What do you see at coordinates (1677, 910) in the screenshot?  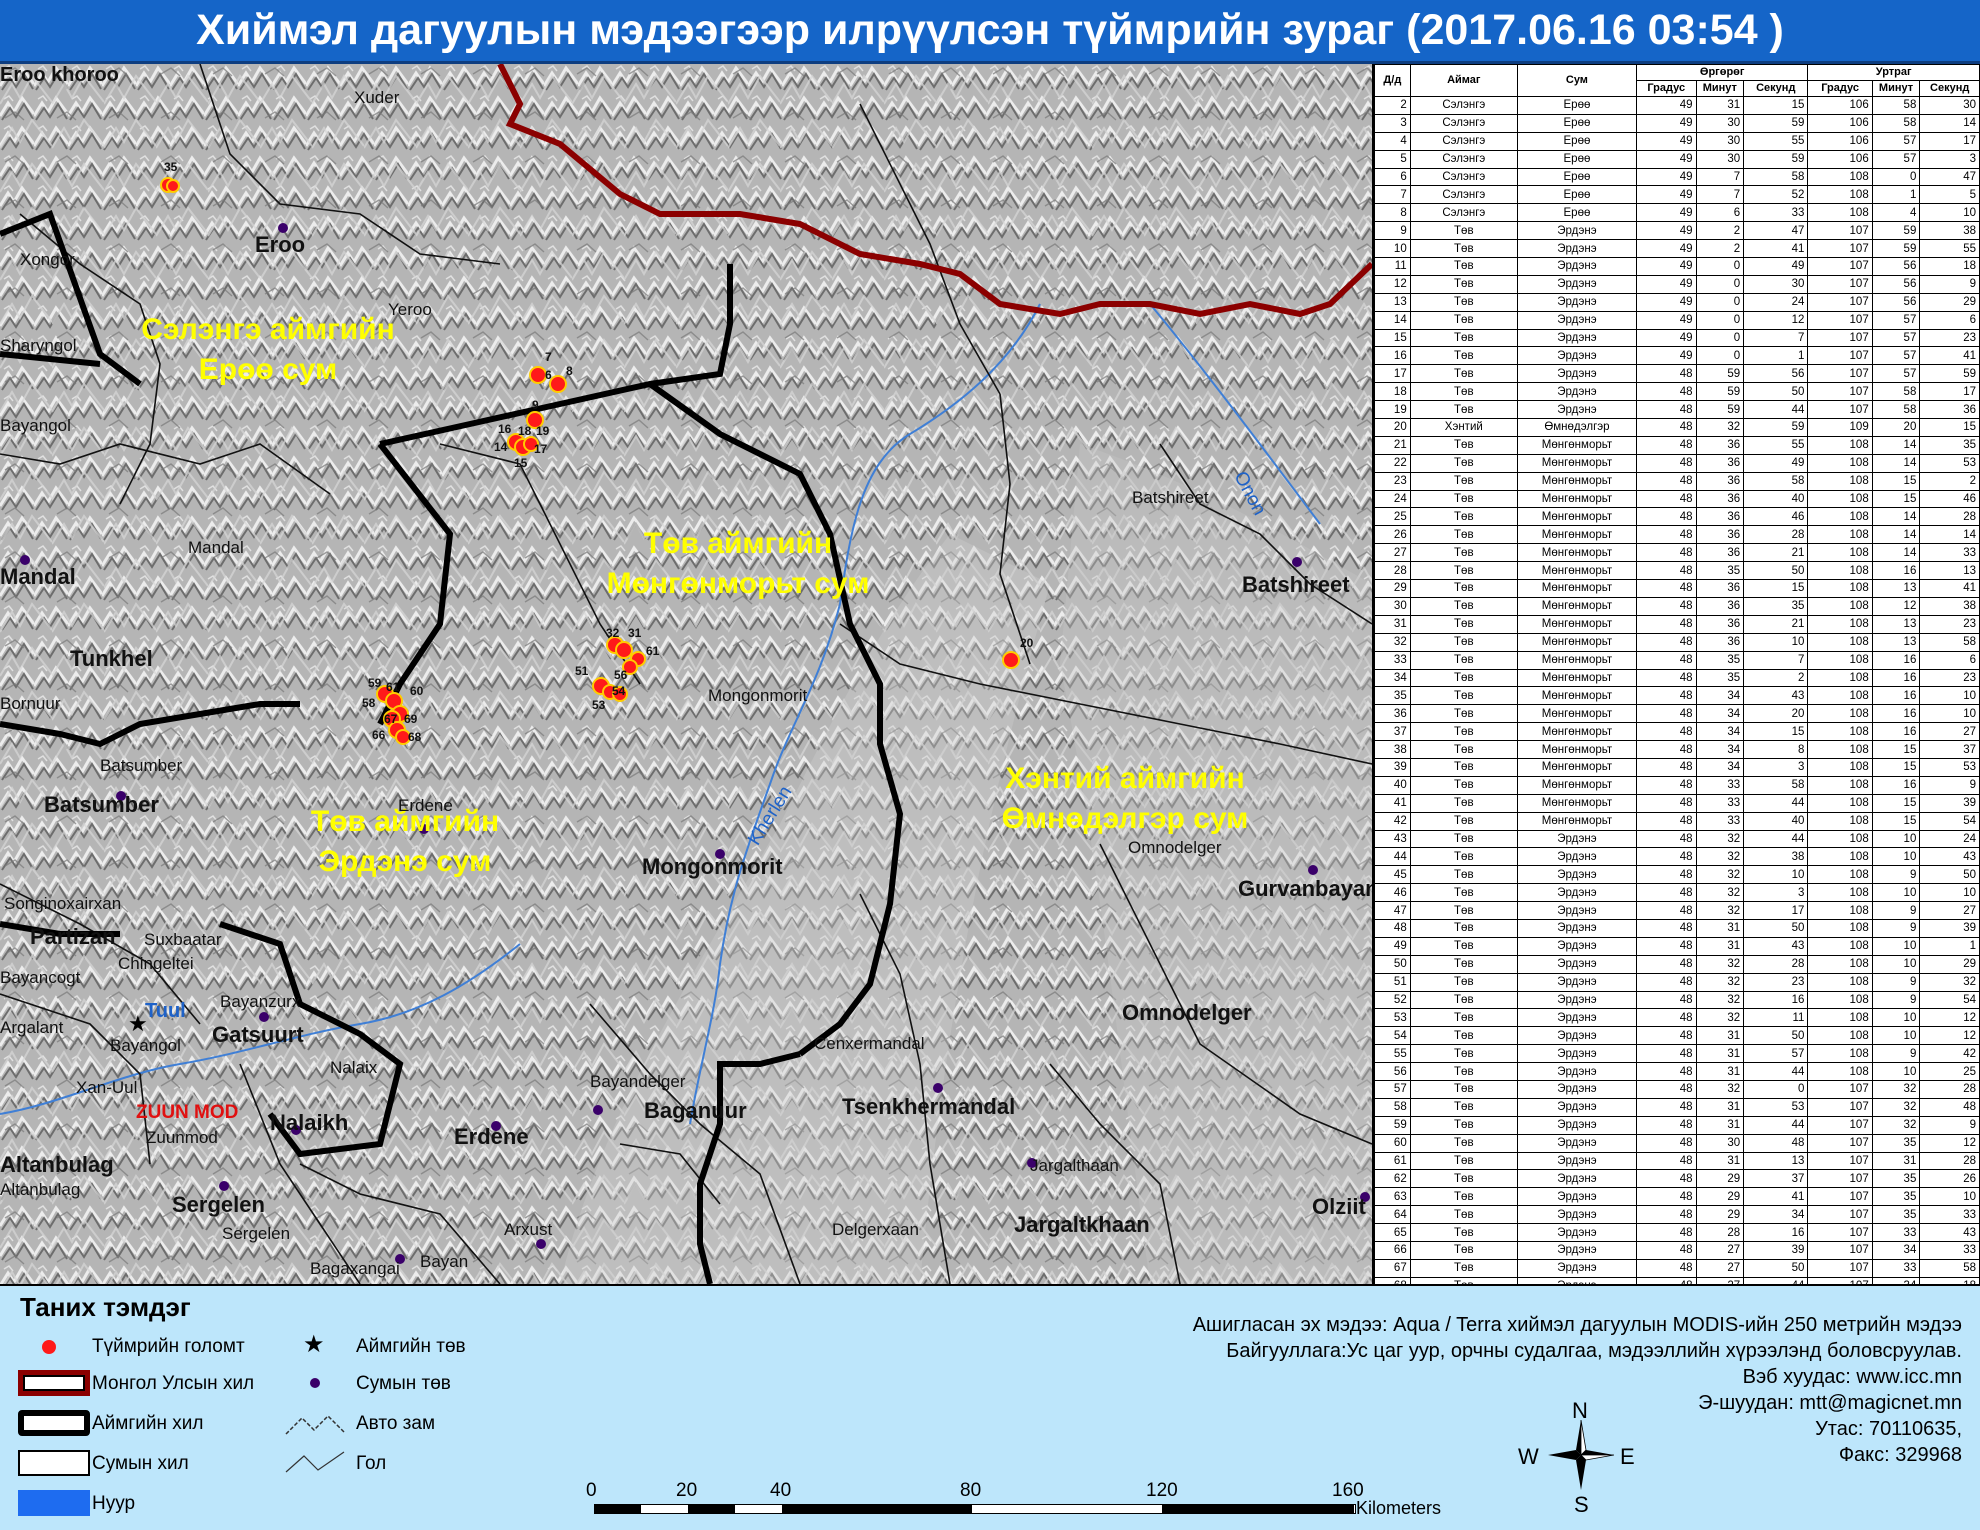 I see `table-row: 47 Төв Эрдэнэ 48 32 17 108 9 27` at bounding box center [1677, 910].